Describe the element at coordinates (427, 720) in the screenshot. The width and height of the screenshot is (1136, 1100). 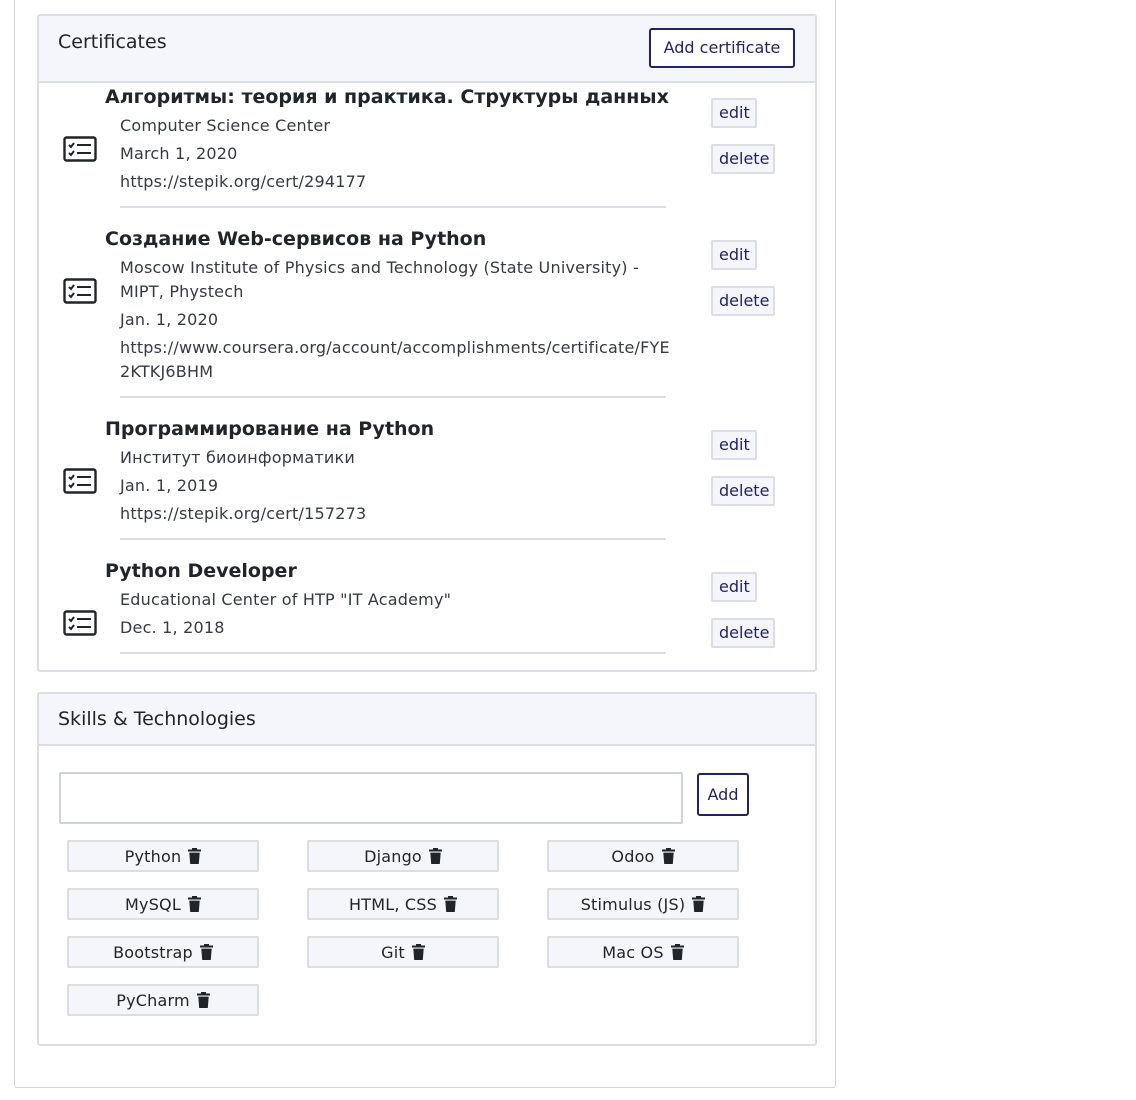
I see `skills-header: Skills & Technologies` at that location.